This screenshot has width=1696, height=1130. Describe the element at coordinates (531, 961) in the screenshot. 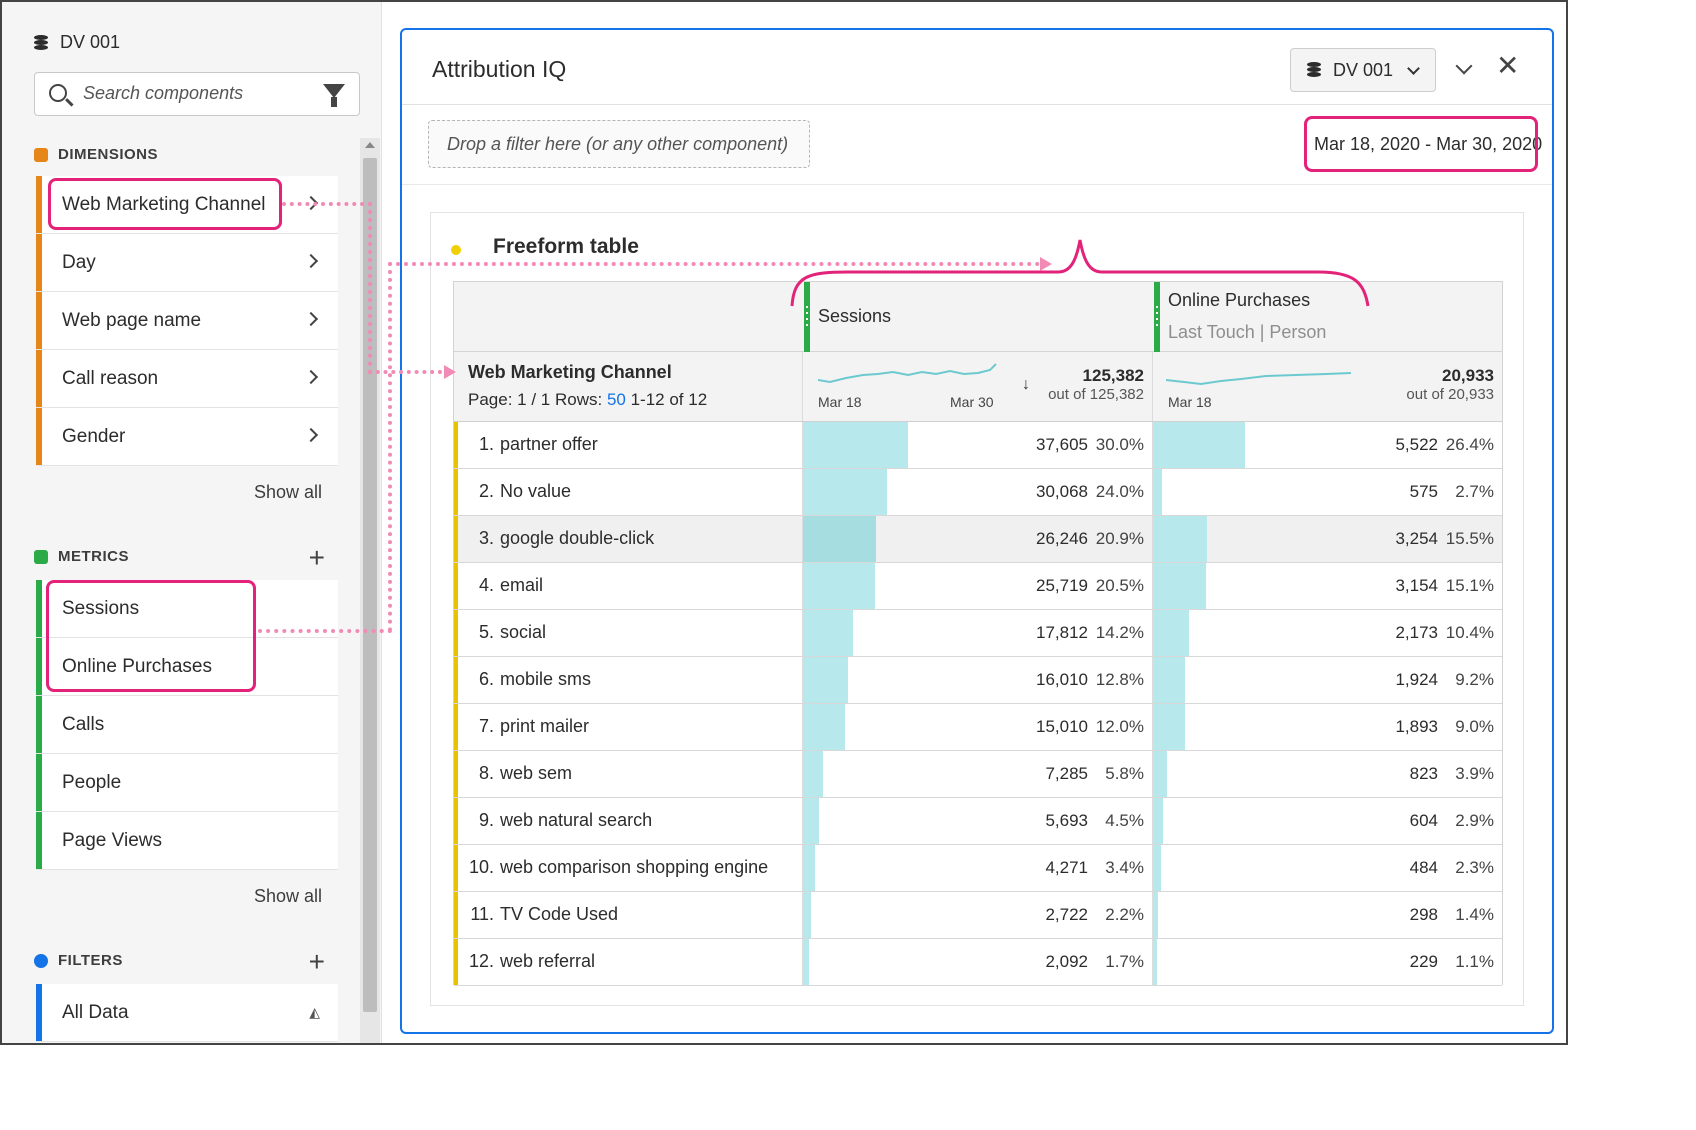

I see `row-label: 12. web referral` at that location.